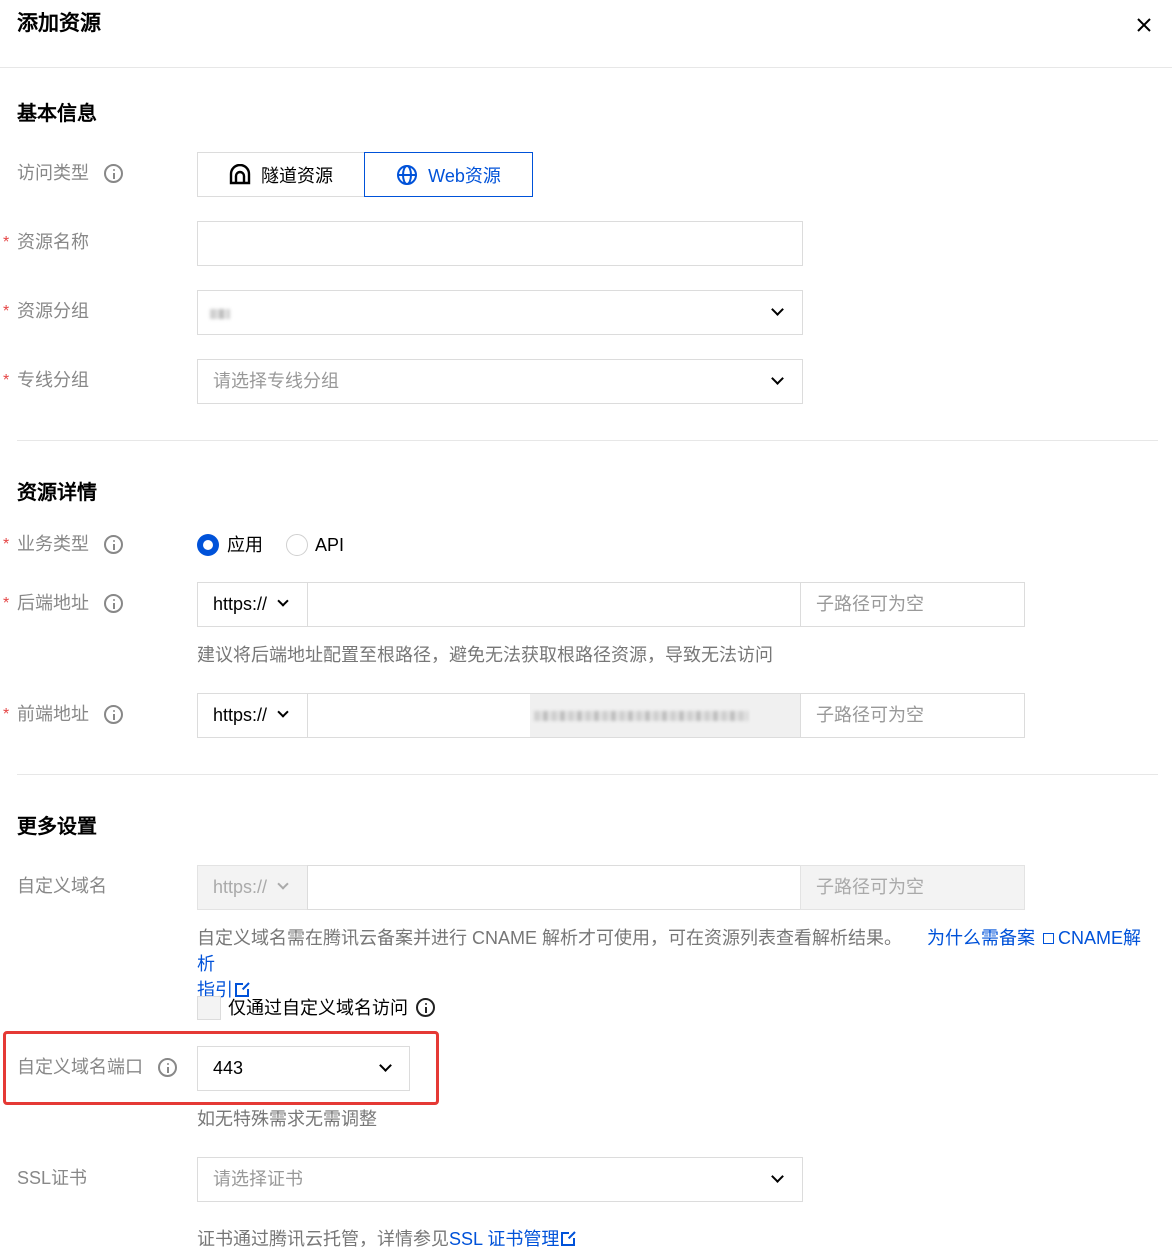  I want to click on access-type-tunnel-label: 隧道资源, so click(297, 175).